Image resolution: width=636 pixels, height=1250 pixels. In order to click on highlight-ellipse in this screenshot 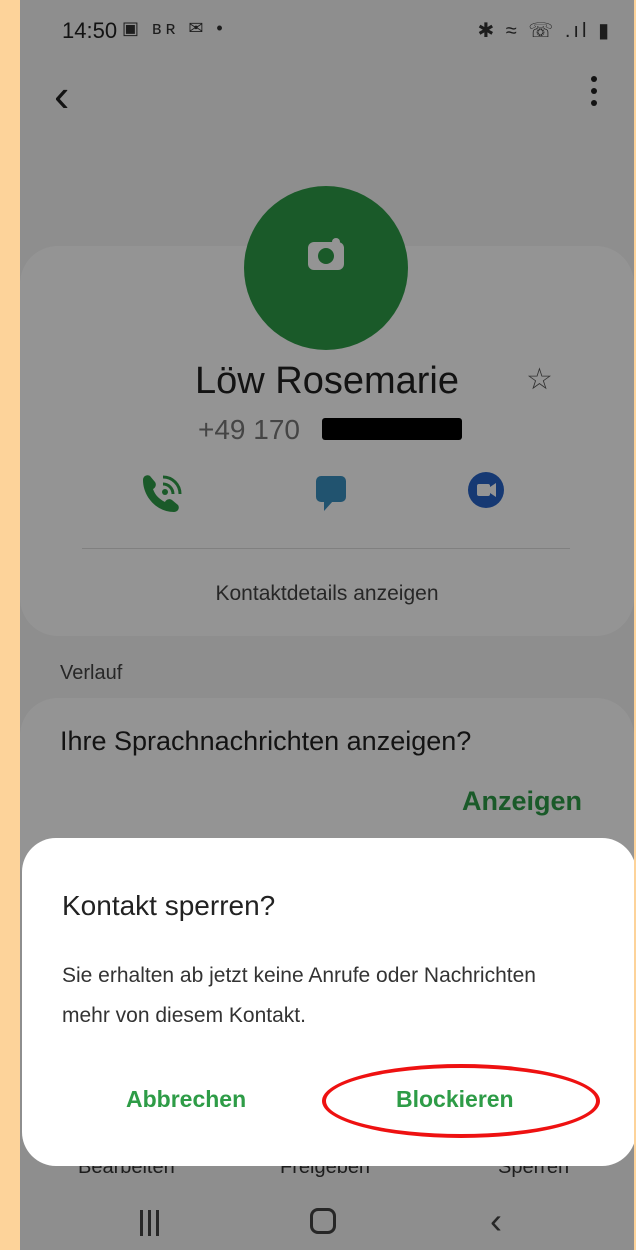, I will do `click(461, 1101)`.